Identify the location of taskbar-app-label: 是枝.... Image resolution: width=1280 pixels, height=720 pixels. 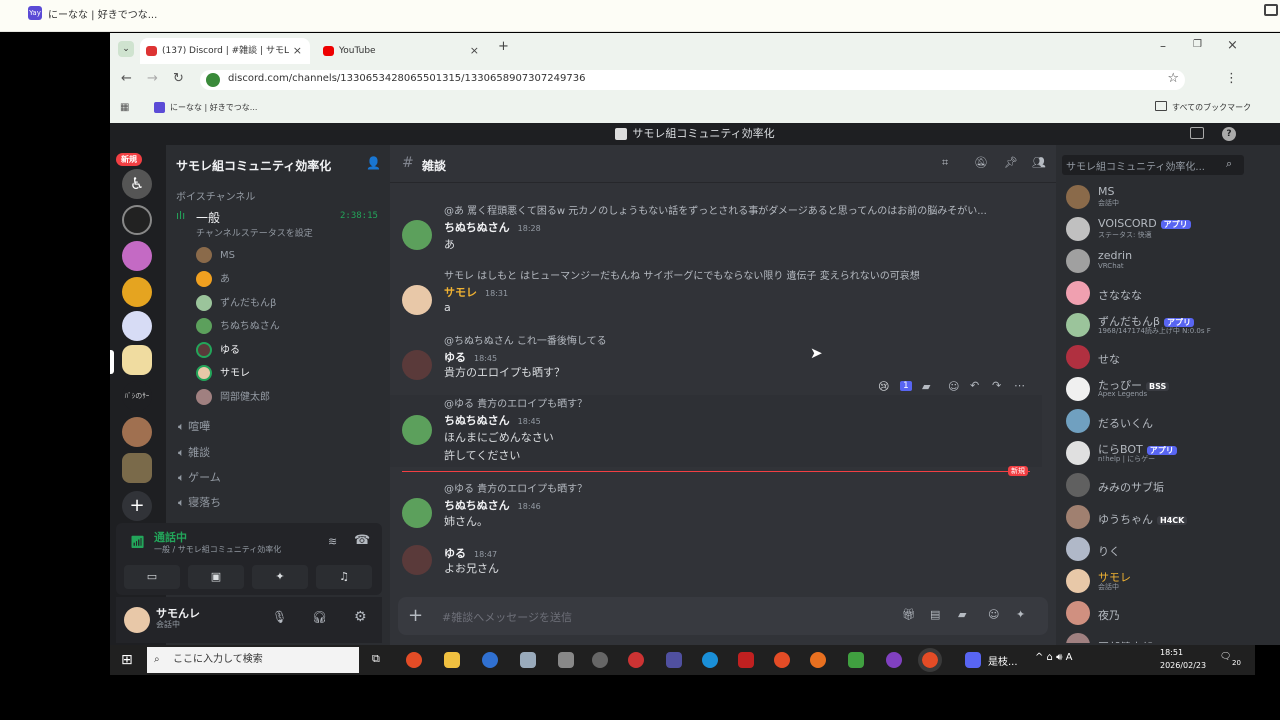
(1003, 660).